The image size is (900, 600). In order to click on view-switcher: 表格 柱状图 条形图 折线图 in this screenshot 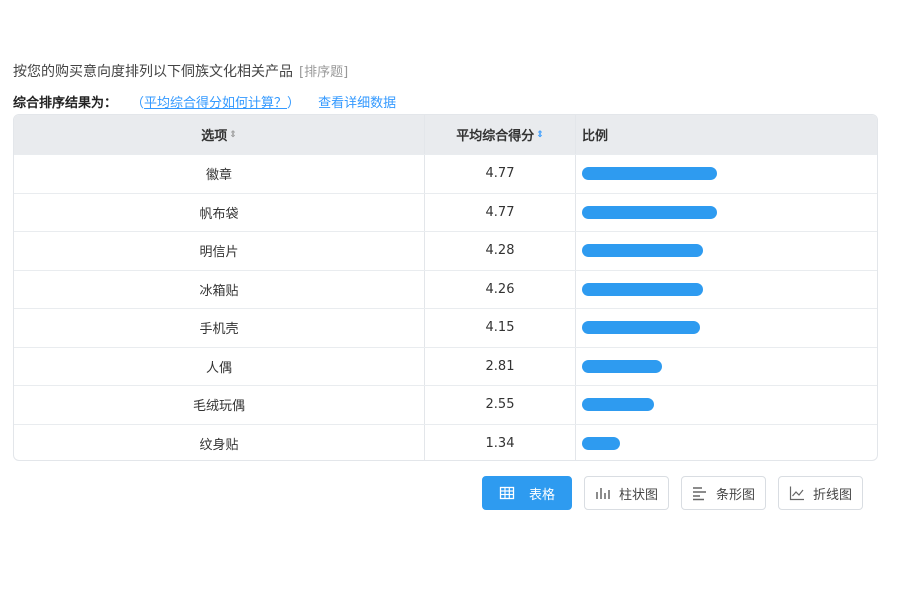, I will do `click(673, 493)`.